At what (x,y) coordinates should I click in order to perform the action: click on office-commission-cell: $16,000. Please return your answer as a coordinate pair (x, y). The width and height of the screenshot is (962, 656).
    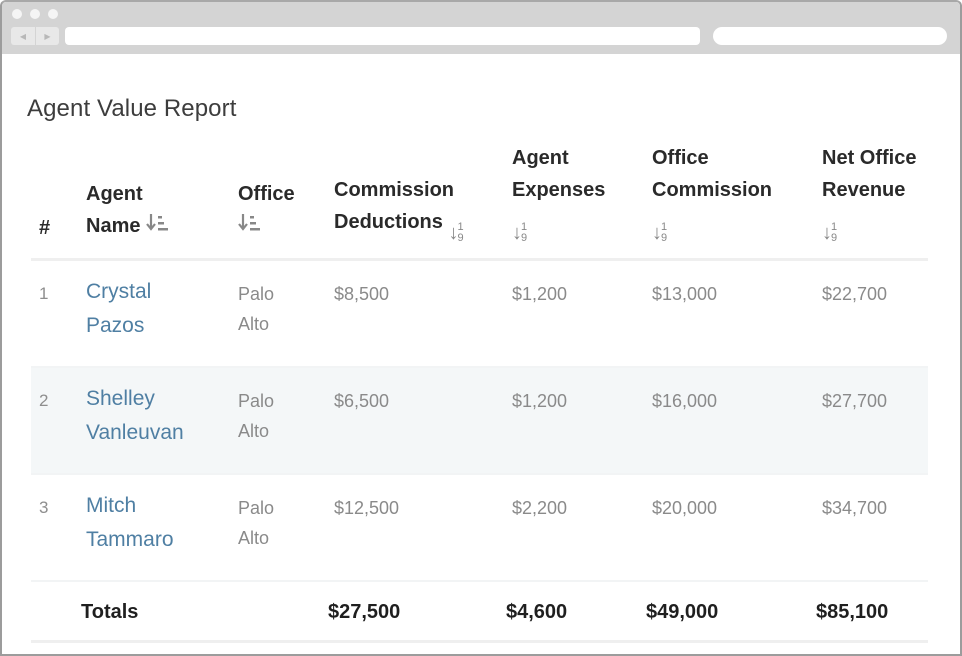
    Looking at the image, I should click on (685, 400).